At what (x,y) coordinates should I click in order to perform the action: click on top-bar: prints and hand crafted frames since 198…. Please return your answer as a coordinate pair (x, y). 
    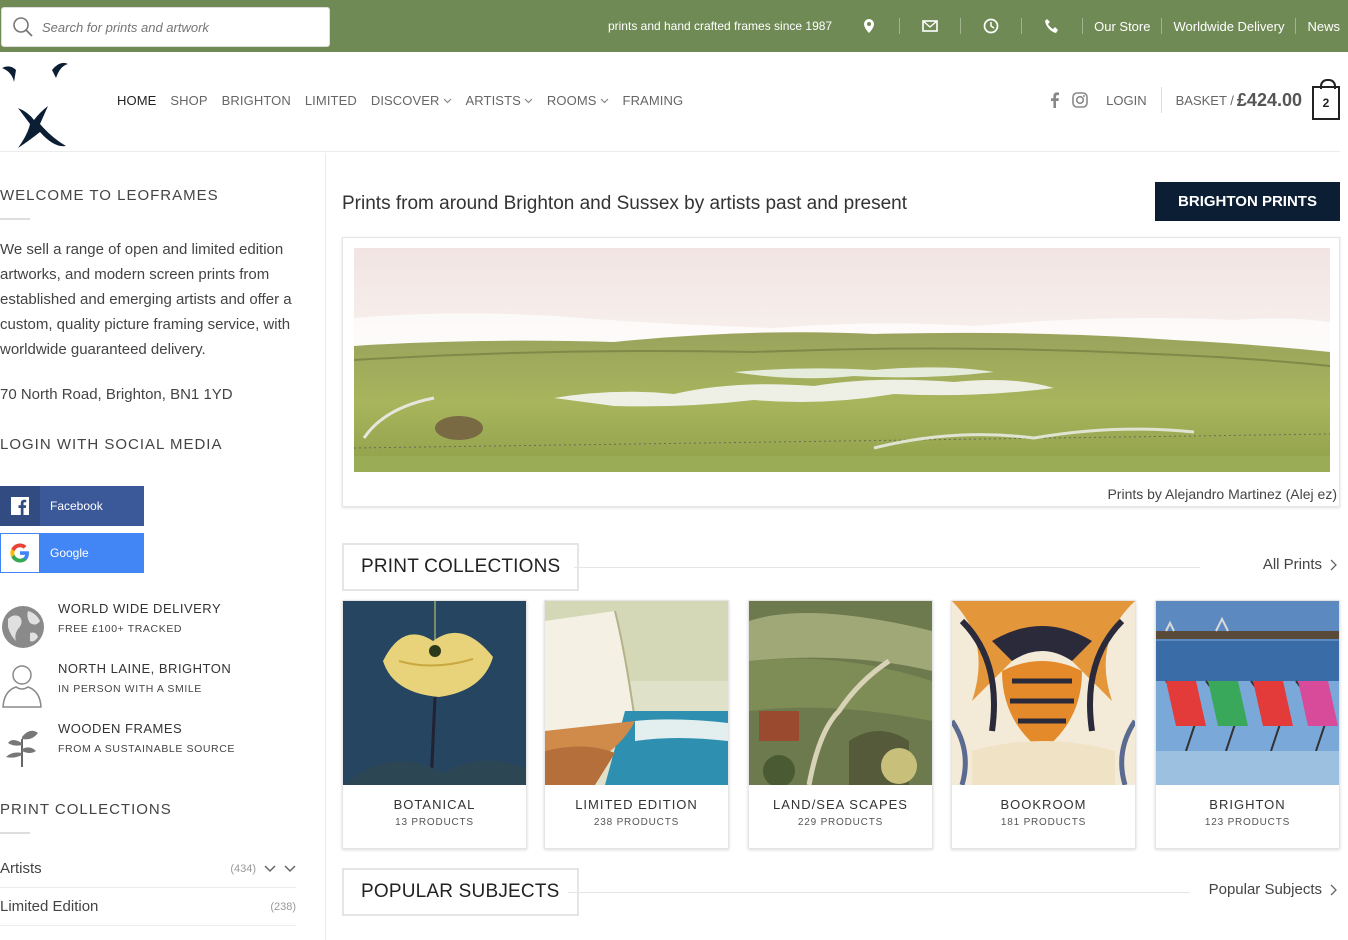
    Looking at the image, I should click on (674, 26).